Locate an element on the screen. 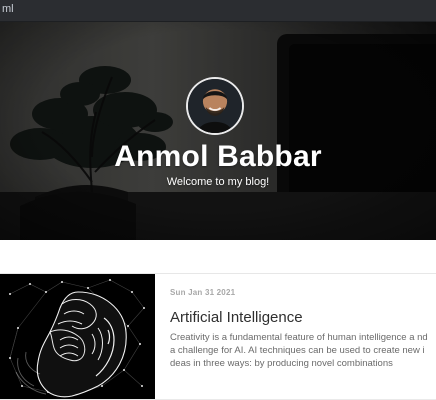 Image resolution: width=436 pixels, height=400 pixels. avatar is located at coordinates (215, 106).